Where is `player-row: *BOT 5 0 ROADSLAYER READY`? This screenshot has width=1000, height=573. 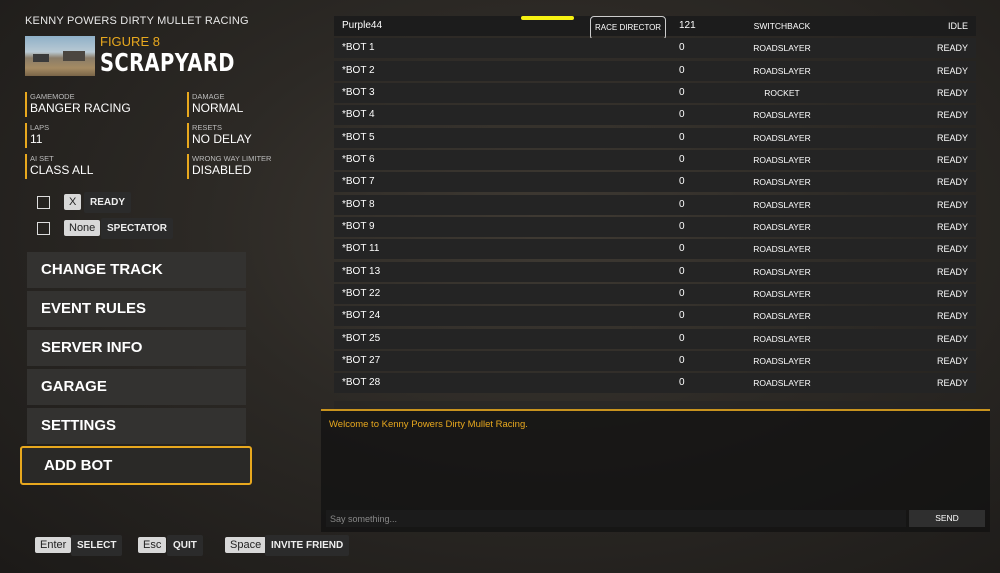
player-row: *BOT 5 0 ROADSLAYER READY is located at coordinates (655, 138).